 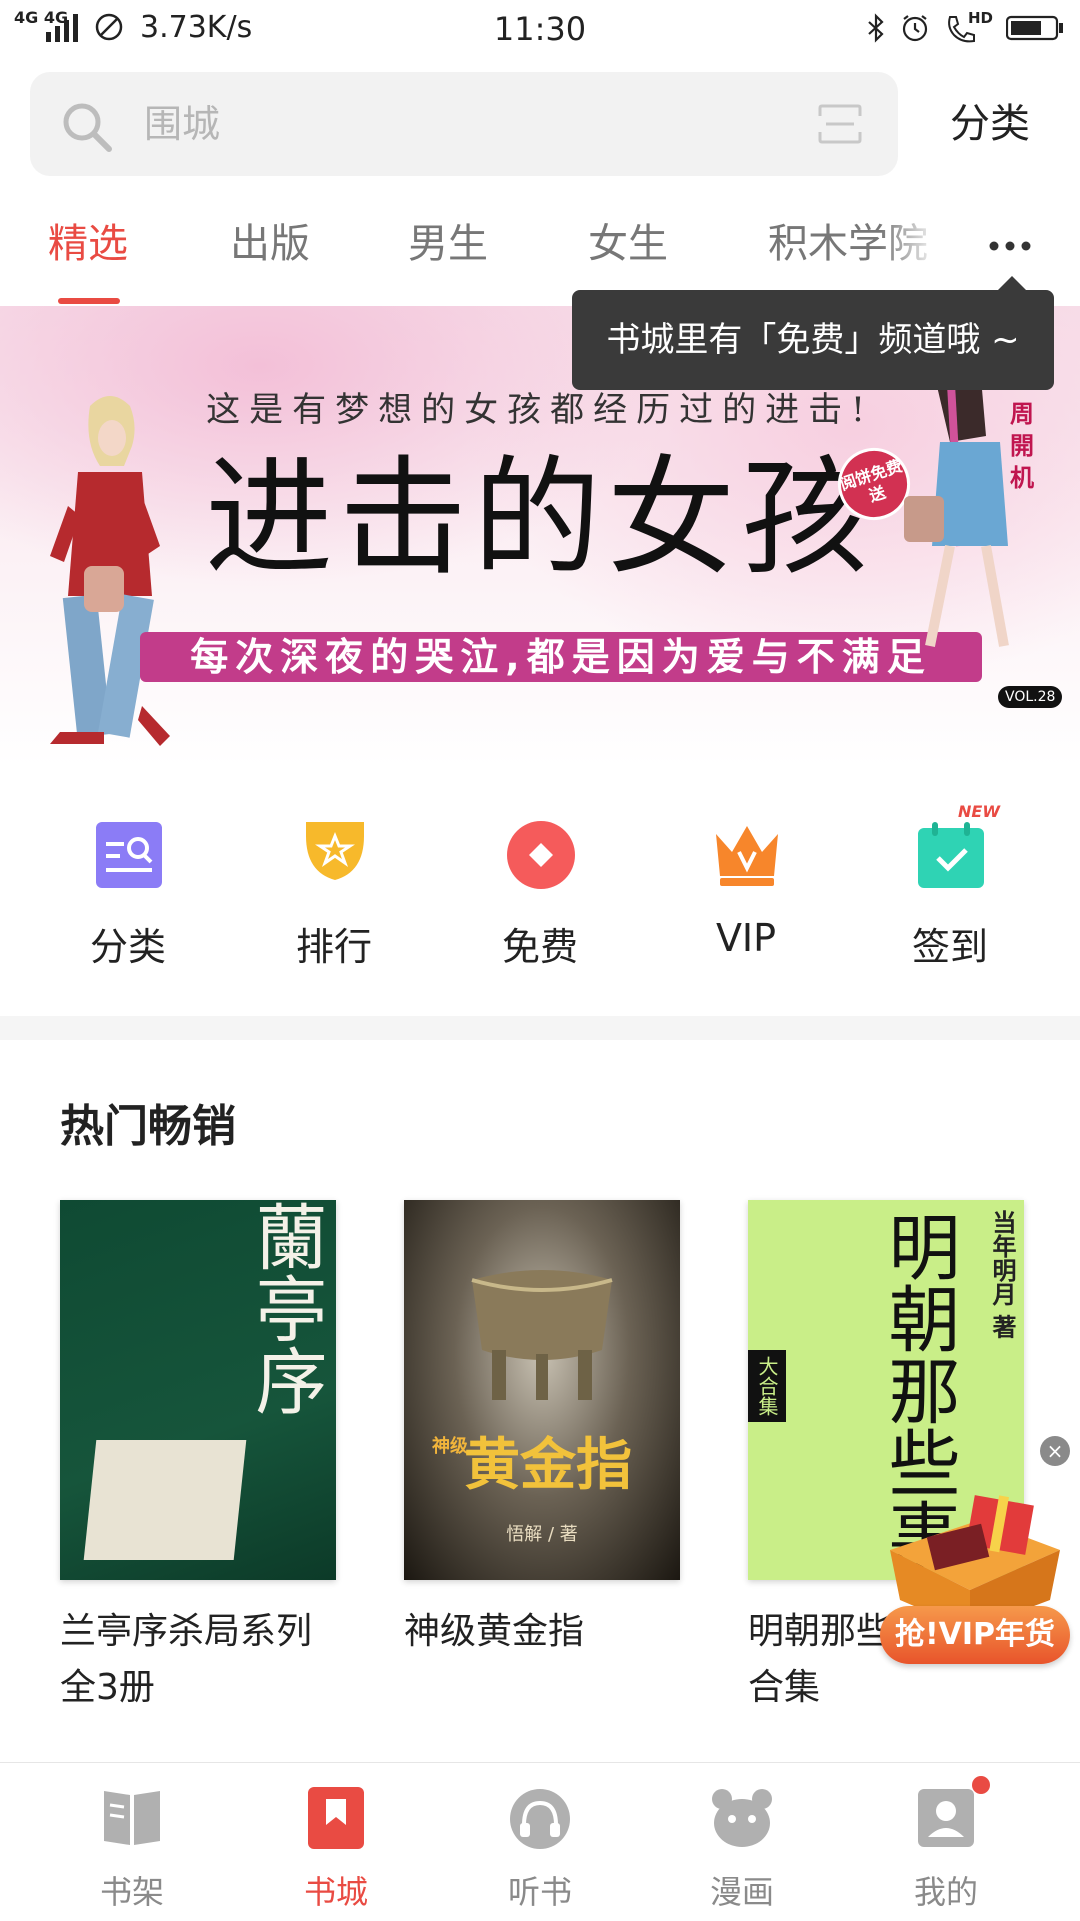 I want to click on bookmark-icon, so click(x=336, y=1818).